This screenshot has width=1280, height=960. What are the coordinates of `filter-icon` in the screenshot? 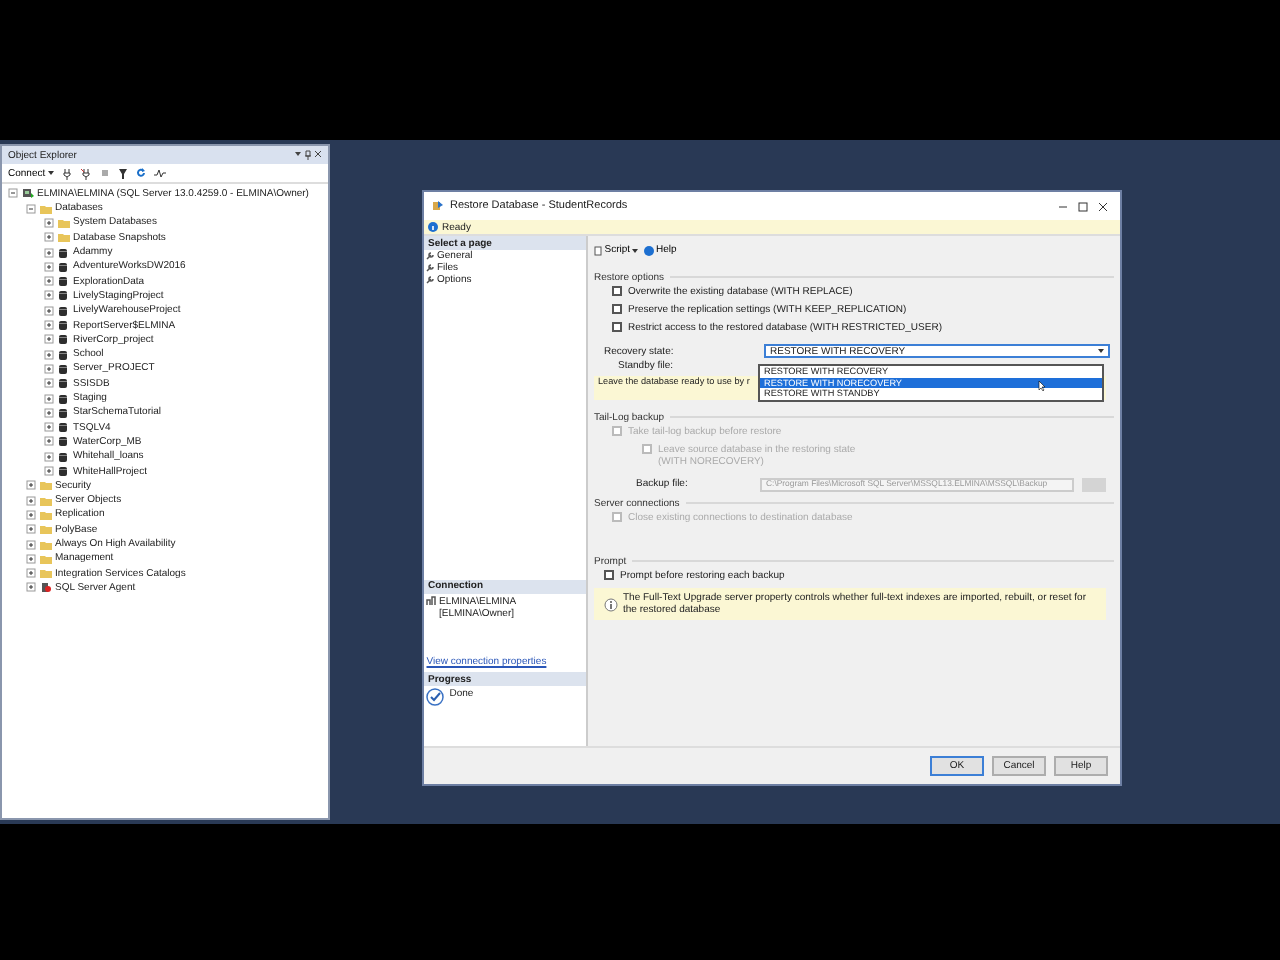 It's located at (122, 173).